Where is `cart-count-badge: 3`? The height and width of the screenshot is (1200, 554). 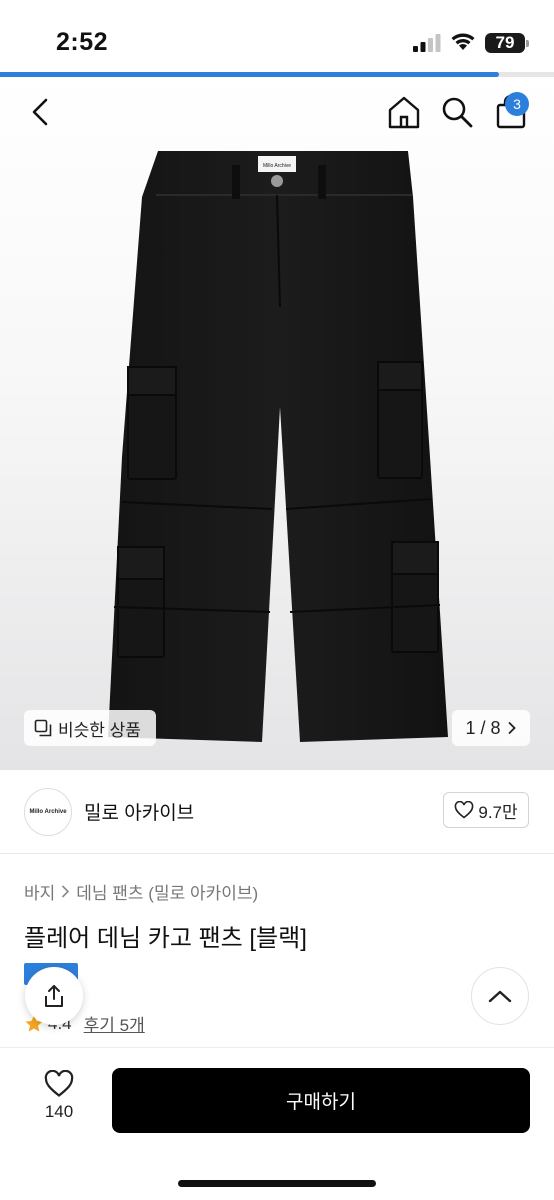 cart-count-badge: 3 is located at coordinates (517, 104).